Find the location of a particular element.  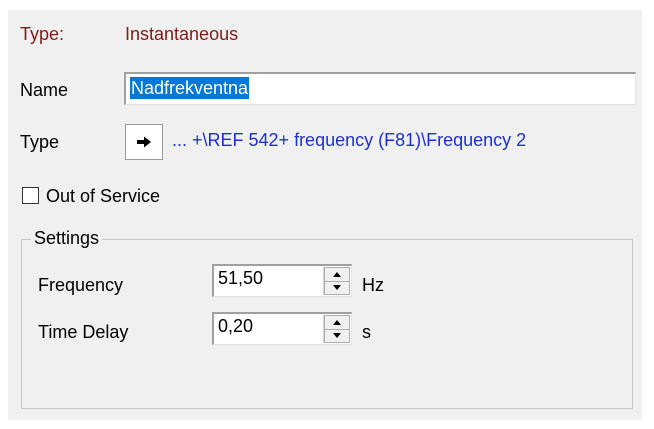

frequency-spinbox: 51,50 is located at coordinates (282, 280).